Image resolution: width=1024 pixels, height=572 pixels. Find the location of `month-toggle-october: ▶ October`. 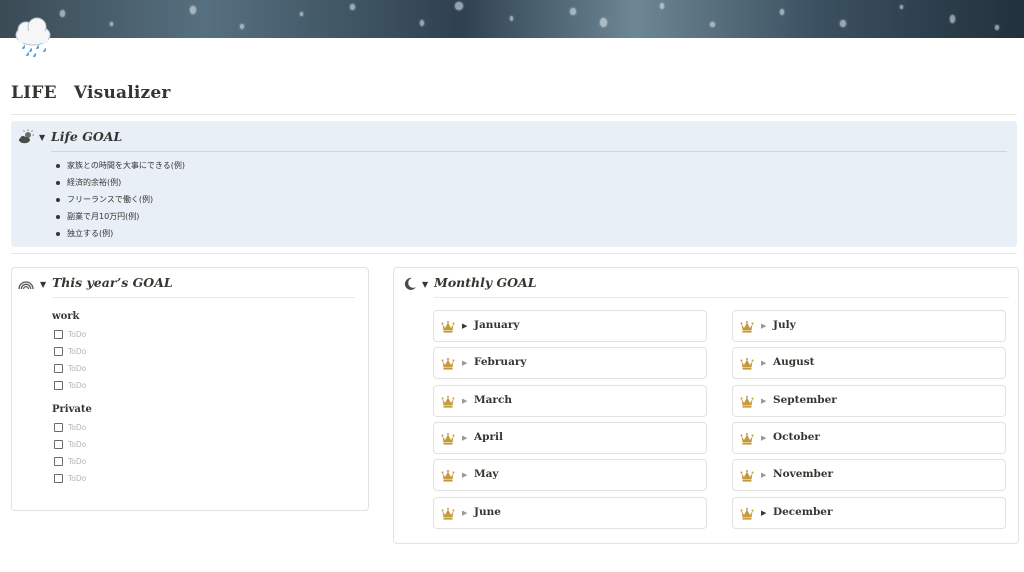

month-toggle-october: ▶ October is located at coordinates (869, 437).